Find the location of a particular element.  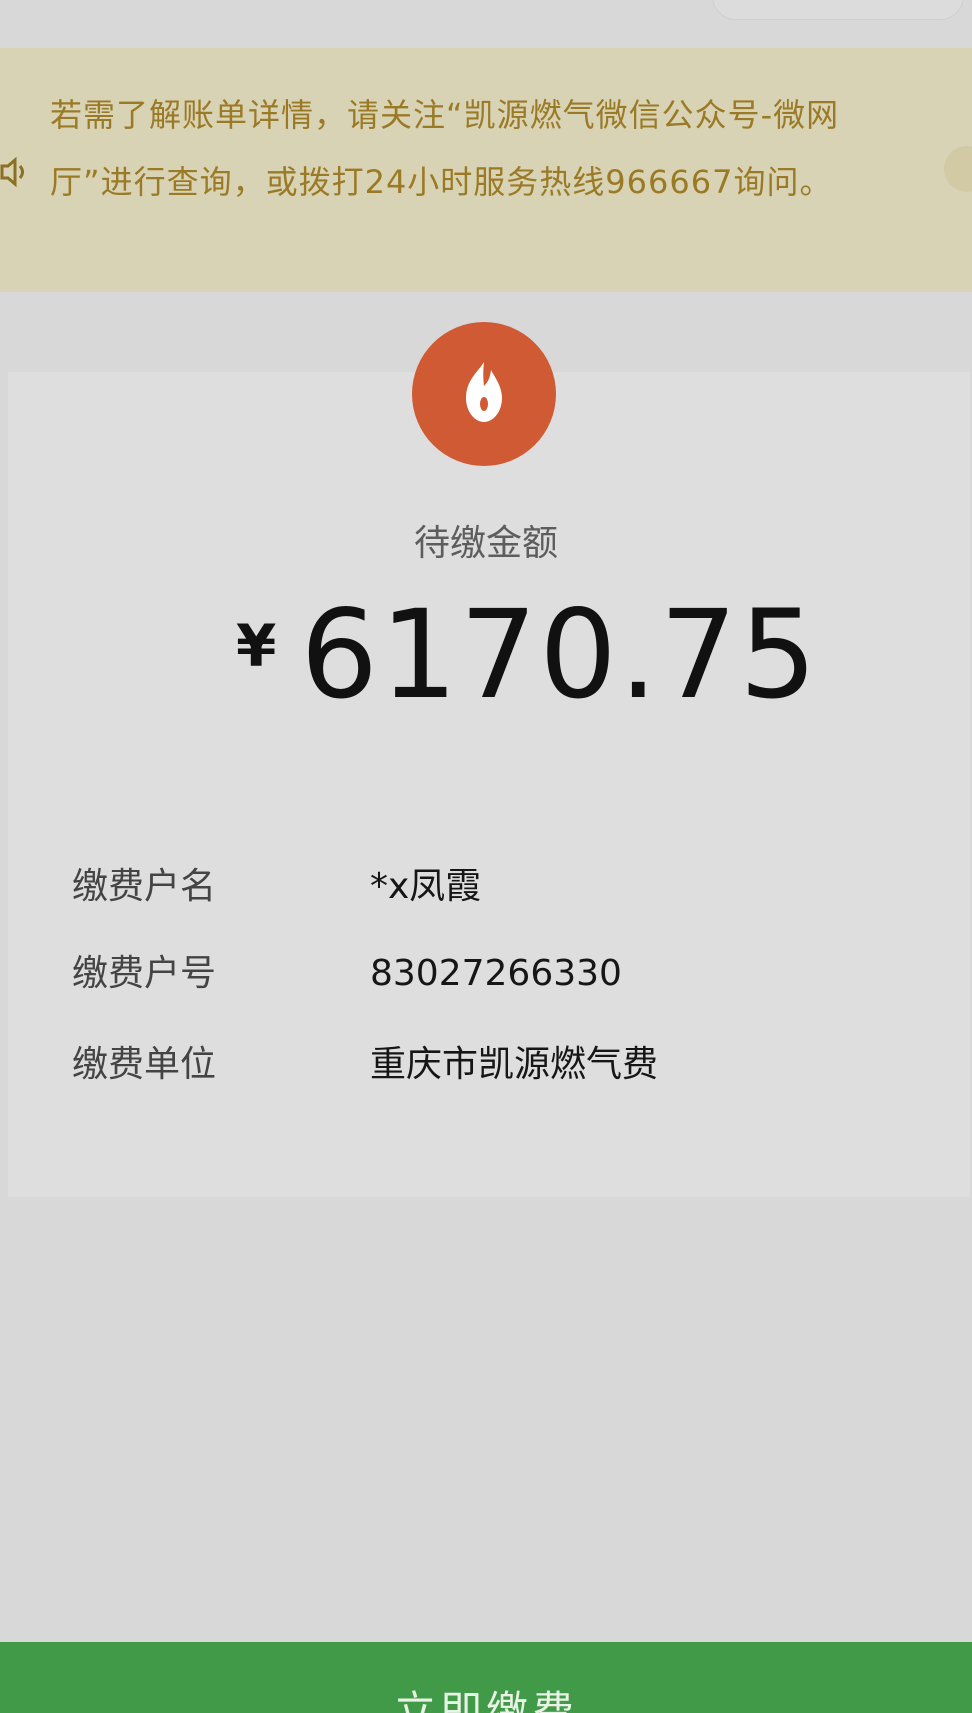

speaker-icon is located at coordinates (16, 172).